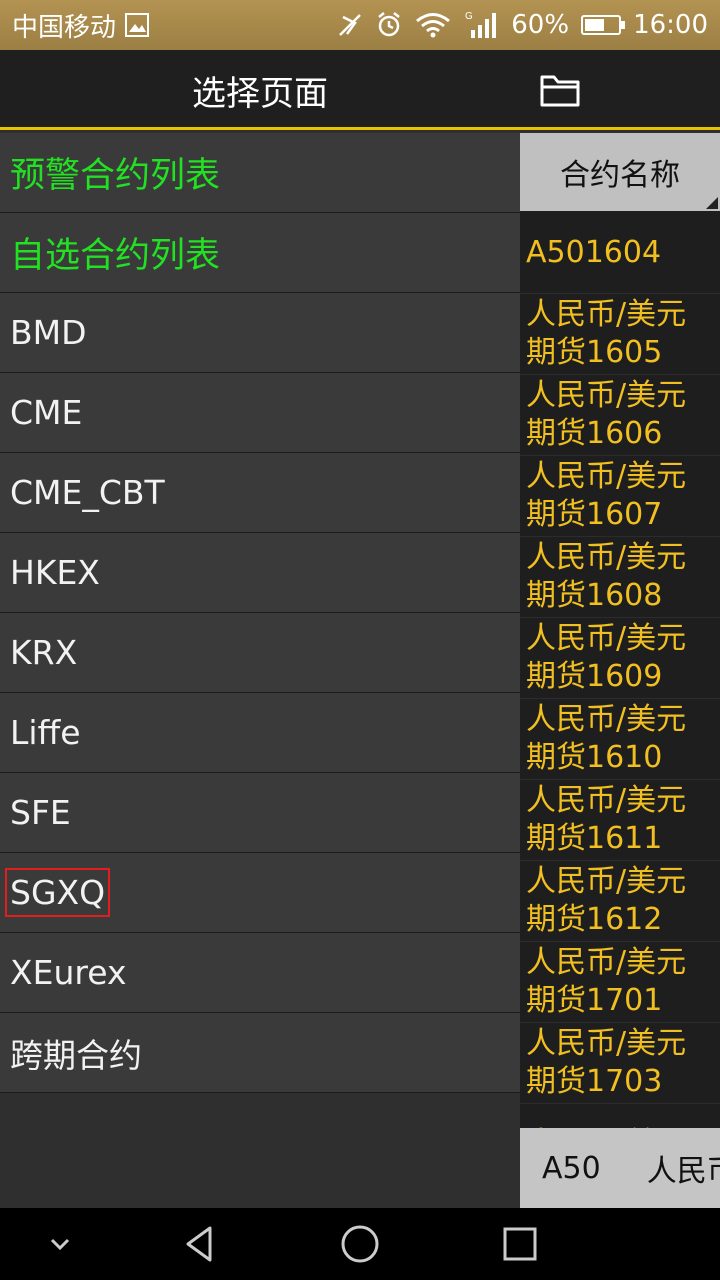  Describe the element at coordinates (620, 1063) in the screenshot. I see `contract-cell: 人民币/美元 期货1703` at that location.